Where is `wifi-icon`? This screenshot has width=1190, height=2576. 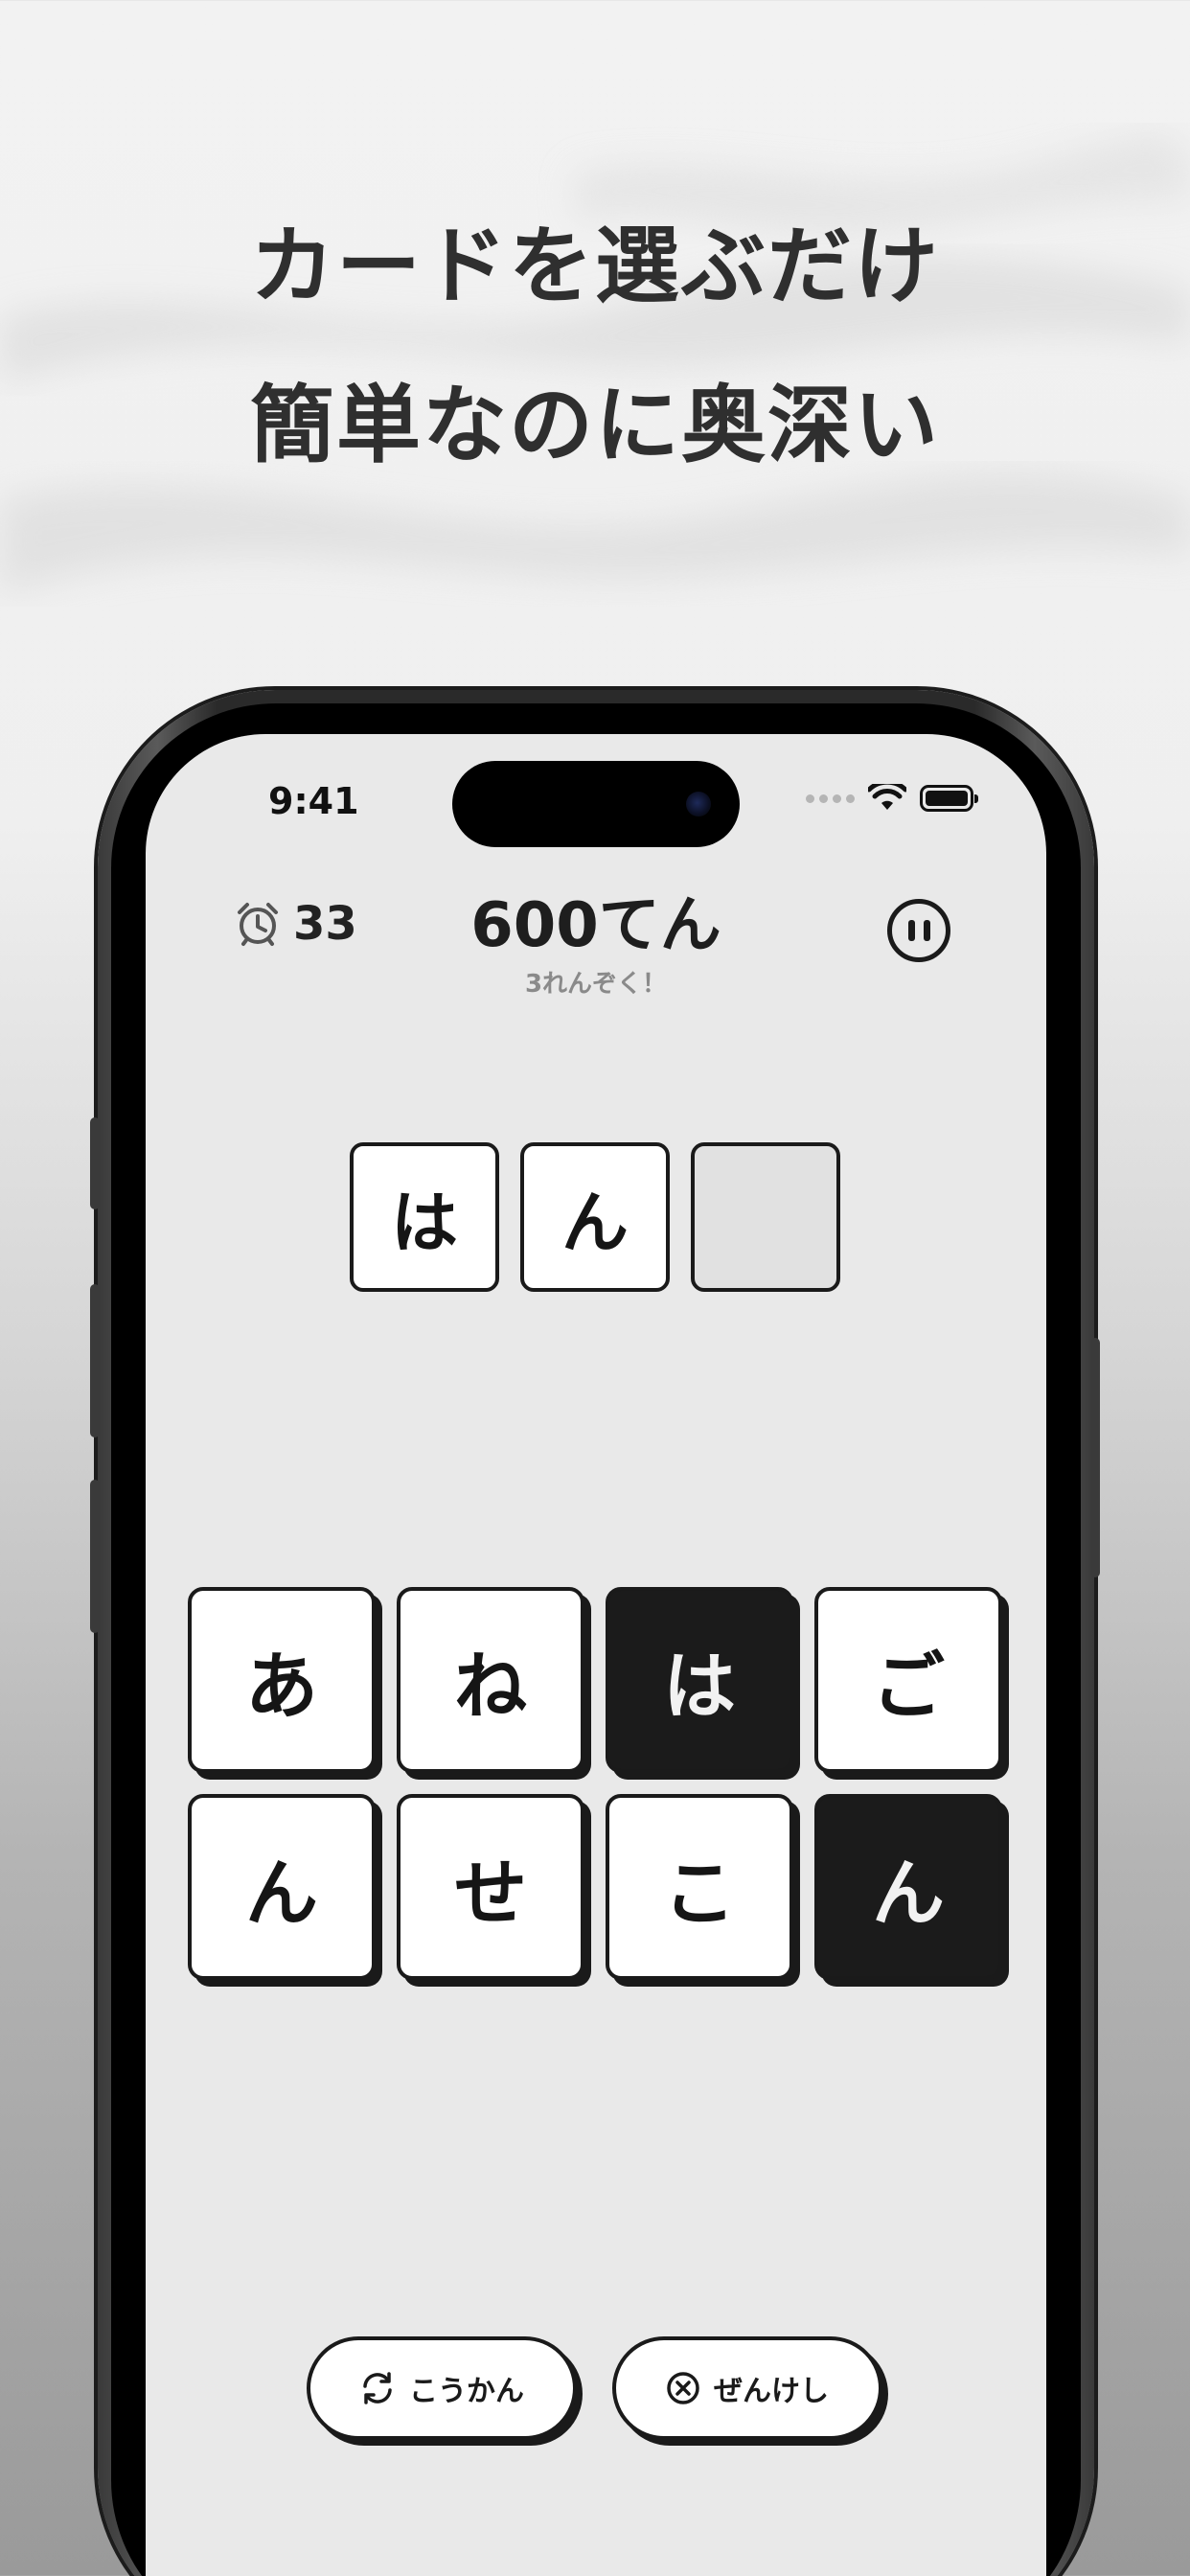
wifi-icon is located at coordinates (887, 797).